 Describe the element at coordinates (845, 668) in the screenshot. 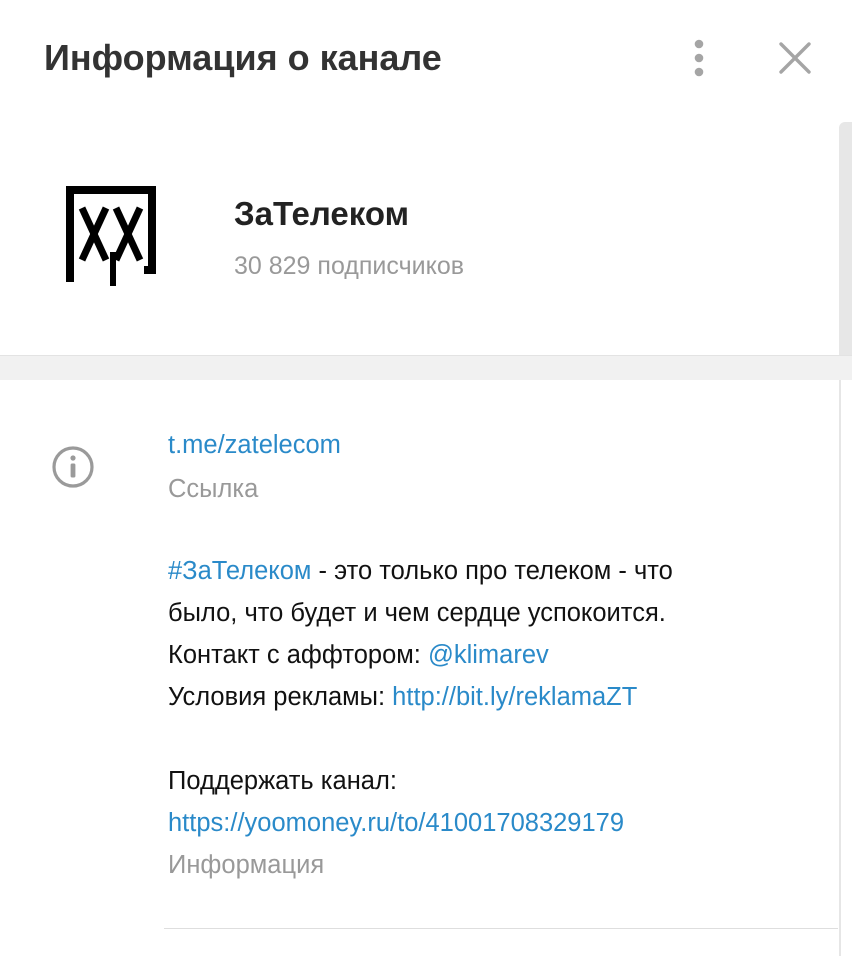

I see `scrollbar-track` at that location.